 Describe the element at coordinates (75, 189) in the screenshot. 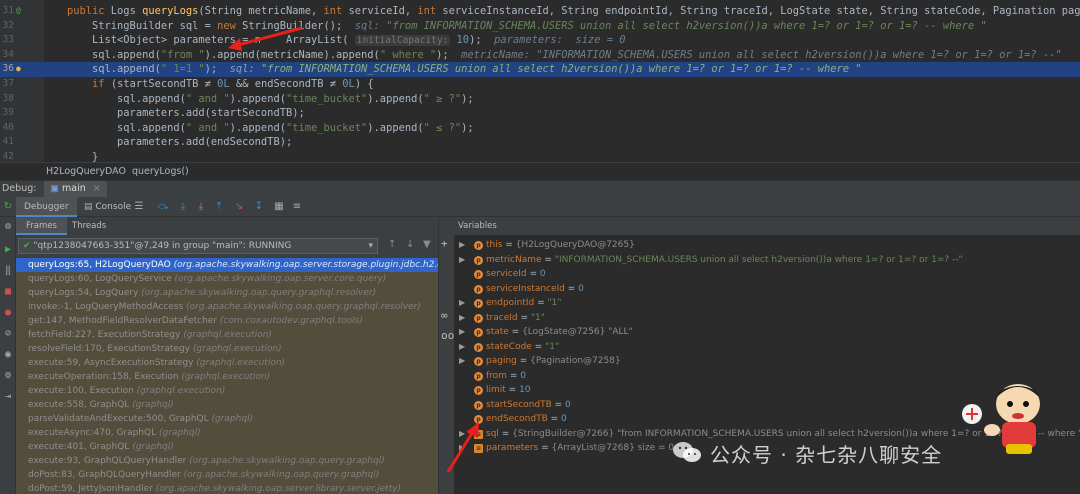

I see `debug-session-tab: ▣ main ×` at that location.